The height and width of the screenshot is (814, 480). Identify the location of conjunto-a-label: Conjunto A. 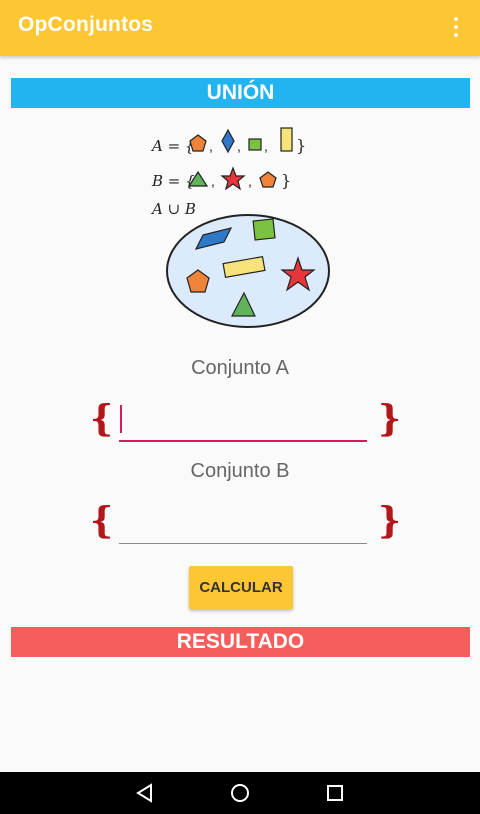
(240, 368).